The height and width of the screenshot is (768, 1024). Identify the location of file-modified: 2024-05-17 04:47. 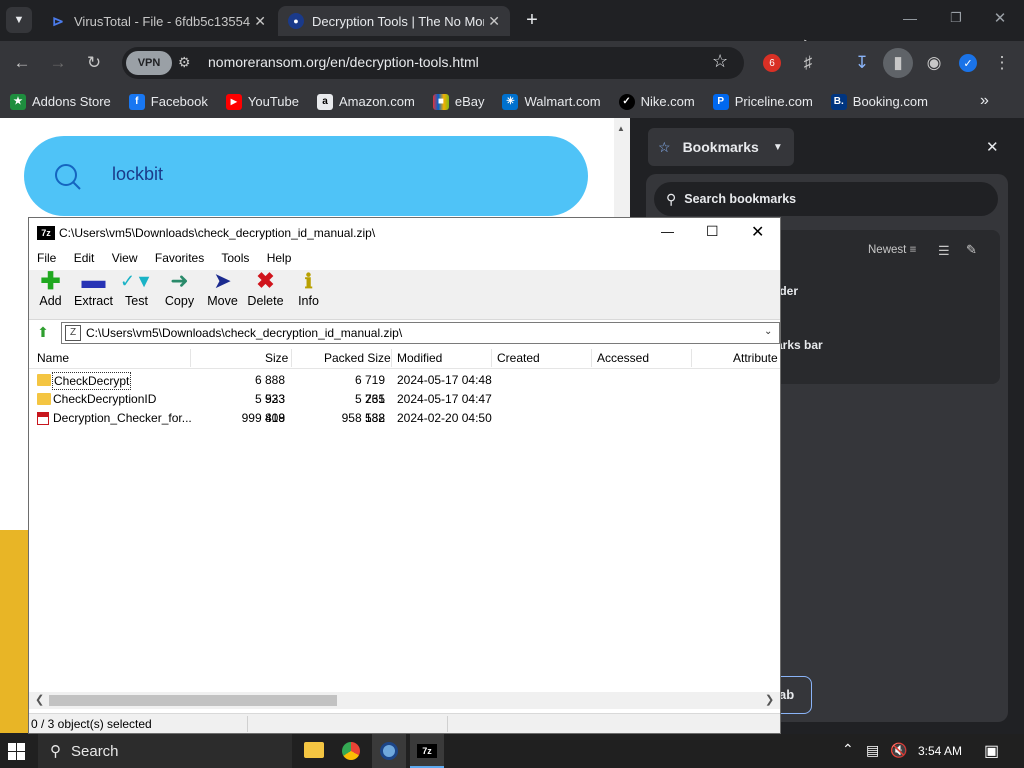
(444, 399).